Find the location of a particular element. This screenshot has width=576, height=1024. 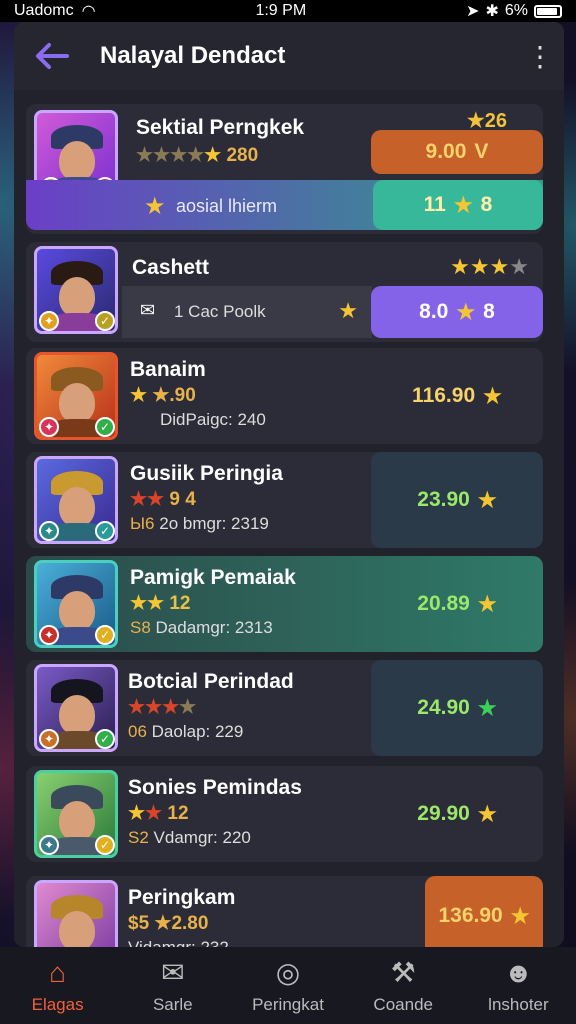

nav-item-tools: ⚒ Coande is located at coordinates (403, 985).